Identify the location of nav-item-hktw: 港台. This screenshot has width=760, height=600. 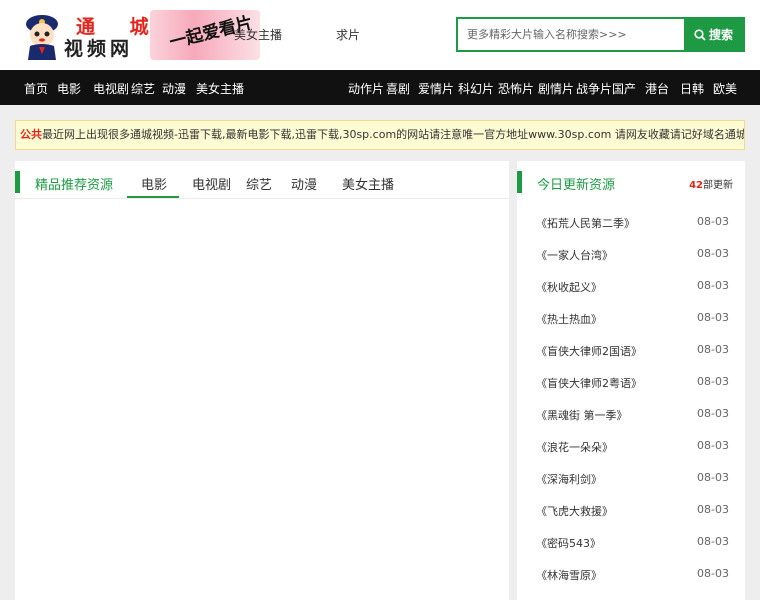
(657, 88).